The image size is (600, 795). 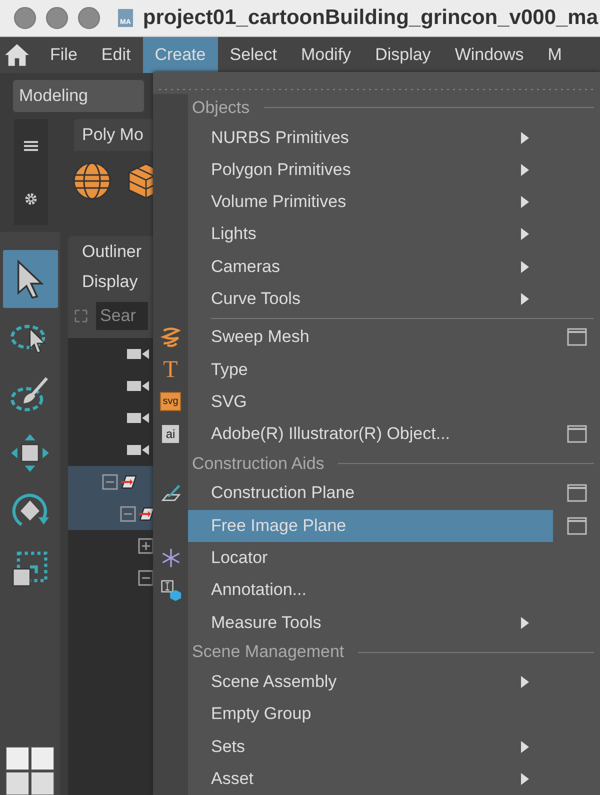 I want to click on section-header: Scene Management, so click(x=268, y=652).